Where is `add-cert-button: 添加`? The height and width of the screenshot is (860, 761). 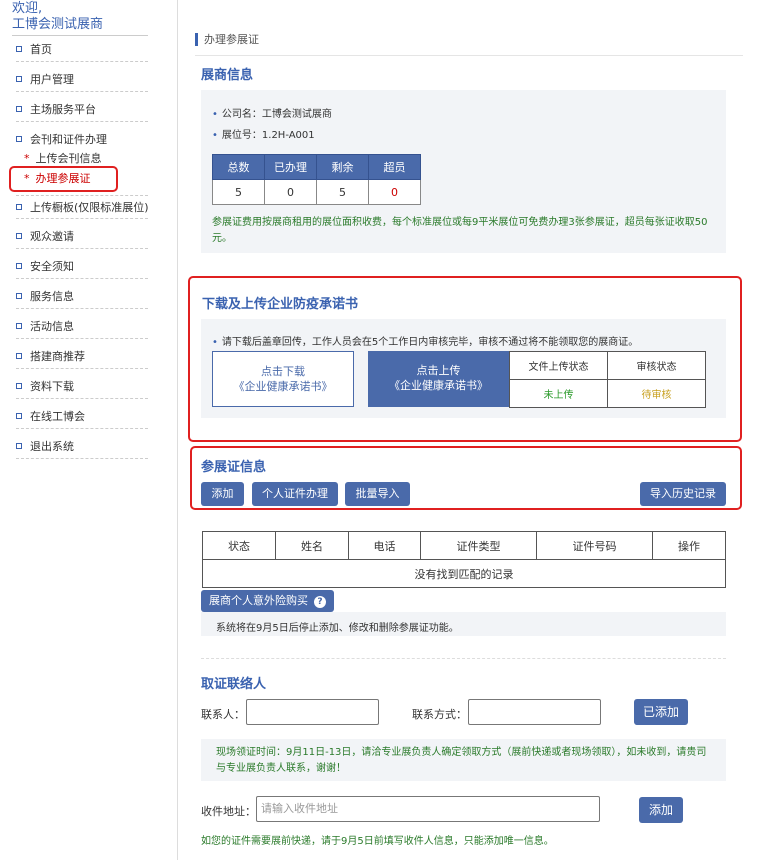 add-cert-button: 添加 is located at coordinates (222, 494).